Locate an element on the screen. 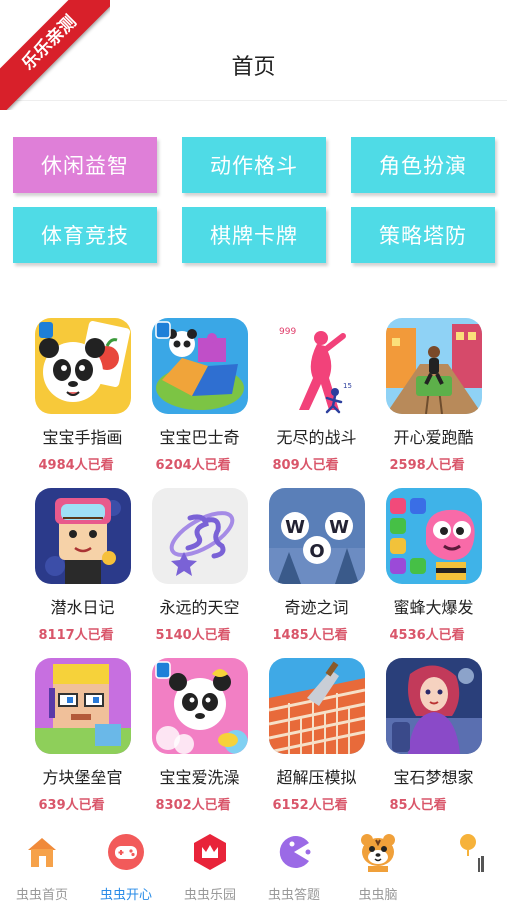 Image resolution: width=507 pixels, height=903 pixels. game-item: 宝宝爱洗澡 8302人已看 is located at coordinates (199, 743).